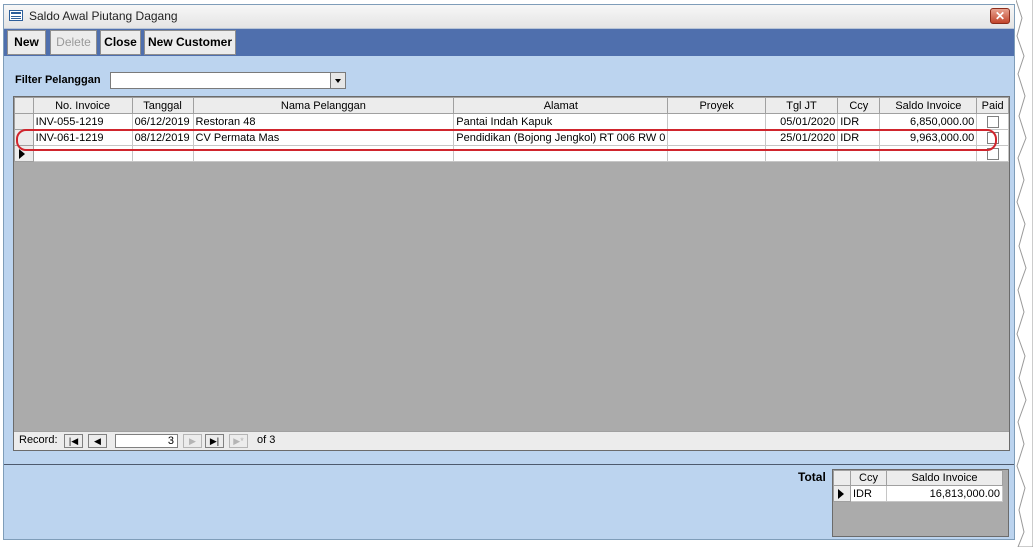 This screenshot has height=547, width=1033. I want to click on window-title: Saldo Awal Piutang Dagang, so click(103, 16).